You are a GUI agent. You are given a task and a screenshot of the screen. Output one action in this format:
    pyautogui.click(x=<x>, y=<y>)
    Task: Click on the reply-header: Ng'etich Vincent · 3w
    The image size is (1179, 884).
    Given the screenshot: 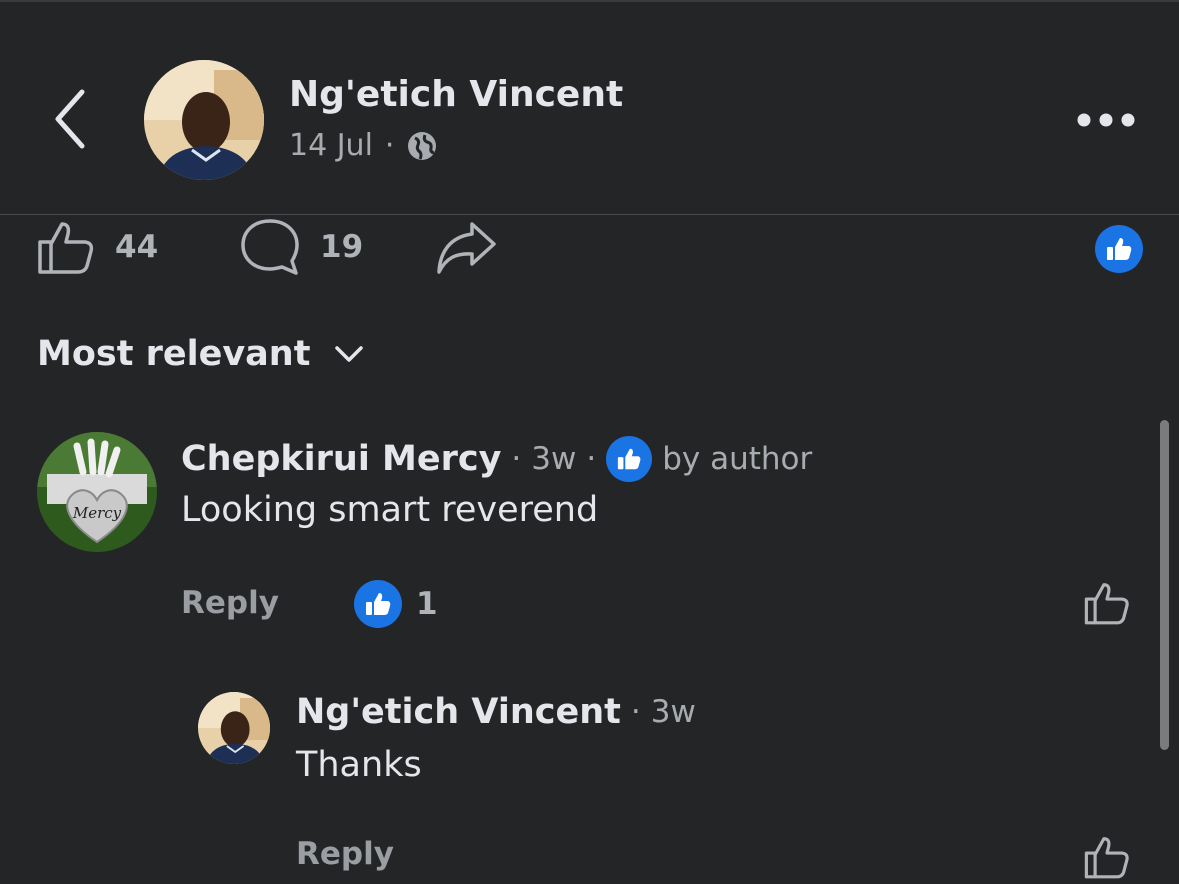 What is the action you would take?
    pyautogui.click(x=496, y=712)
    